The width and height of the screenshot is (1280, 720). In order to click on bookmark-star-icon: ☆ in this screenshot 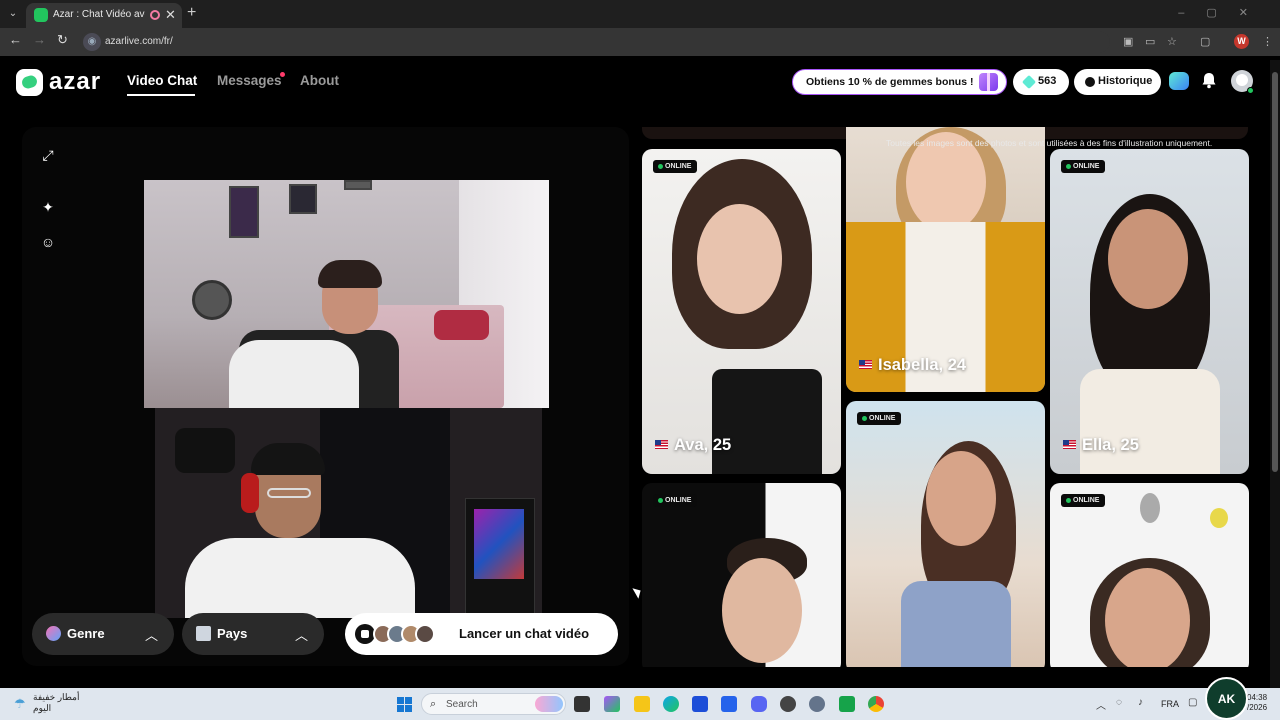, I will do `click(1172, 41)`.